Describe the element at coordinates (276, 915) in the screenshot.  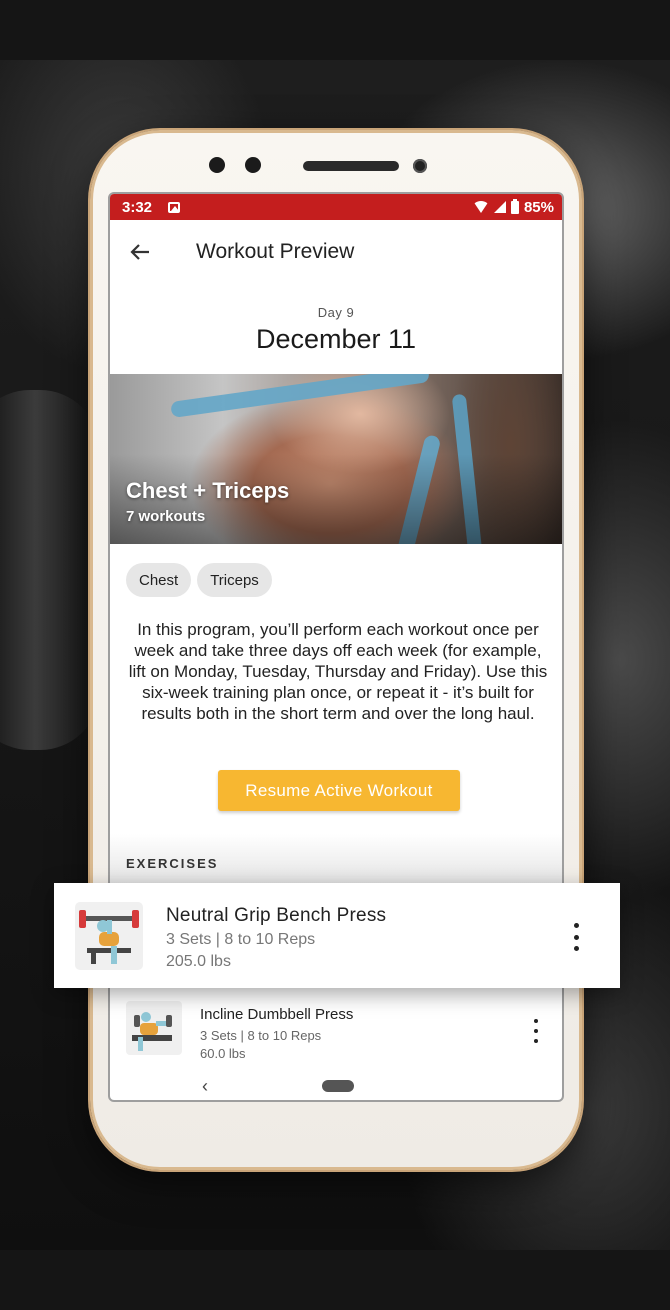
I see `exercise-name: Neutral Grip Bench Press` at that location.